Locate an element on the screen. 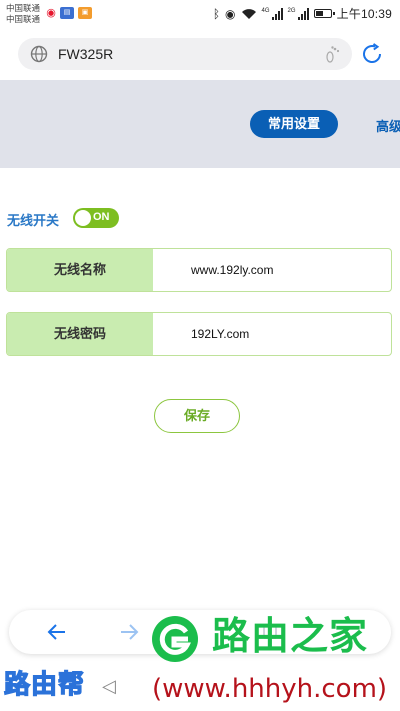 Image resolution: width=400 pixels, height=711 pixels. battery-icon is located at coordinates (324, 13).